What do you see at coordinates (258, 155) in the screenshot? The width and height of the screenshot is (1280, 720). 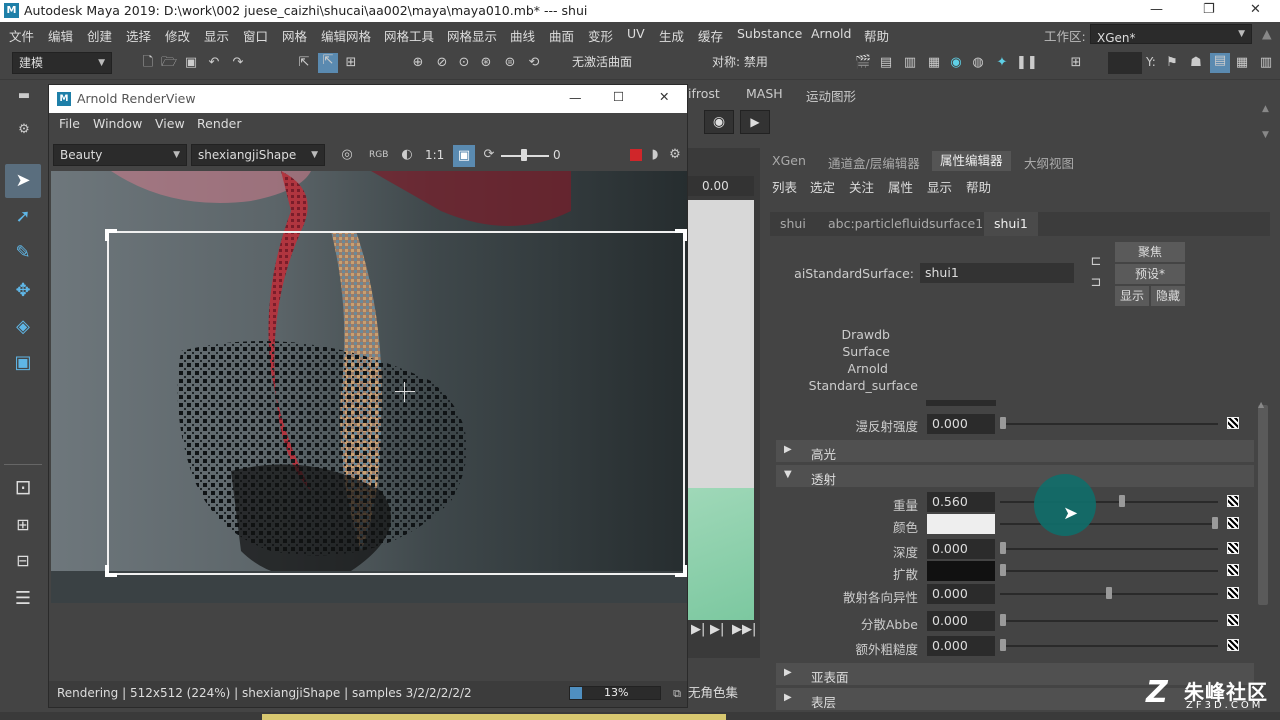 I see `camera-dropdown: shexiangjiShape ▼` at bounding box center [258, 155].